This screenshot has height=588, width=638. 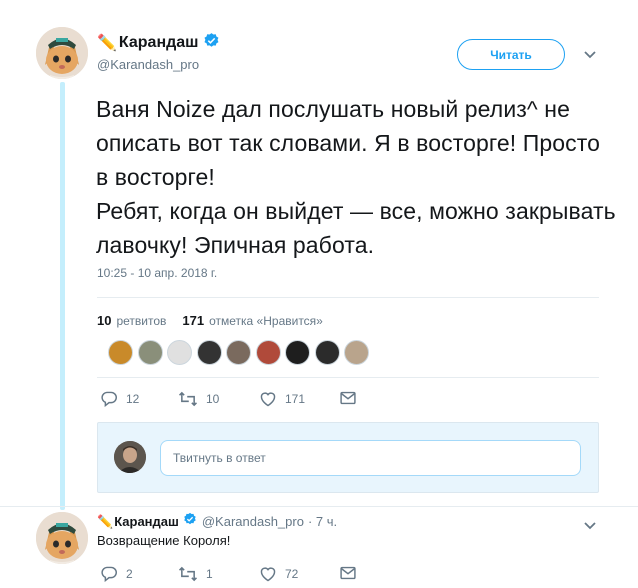 I want to click on reply-author-display-name: Карандаш, so click(x=146, y=521).